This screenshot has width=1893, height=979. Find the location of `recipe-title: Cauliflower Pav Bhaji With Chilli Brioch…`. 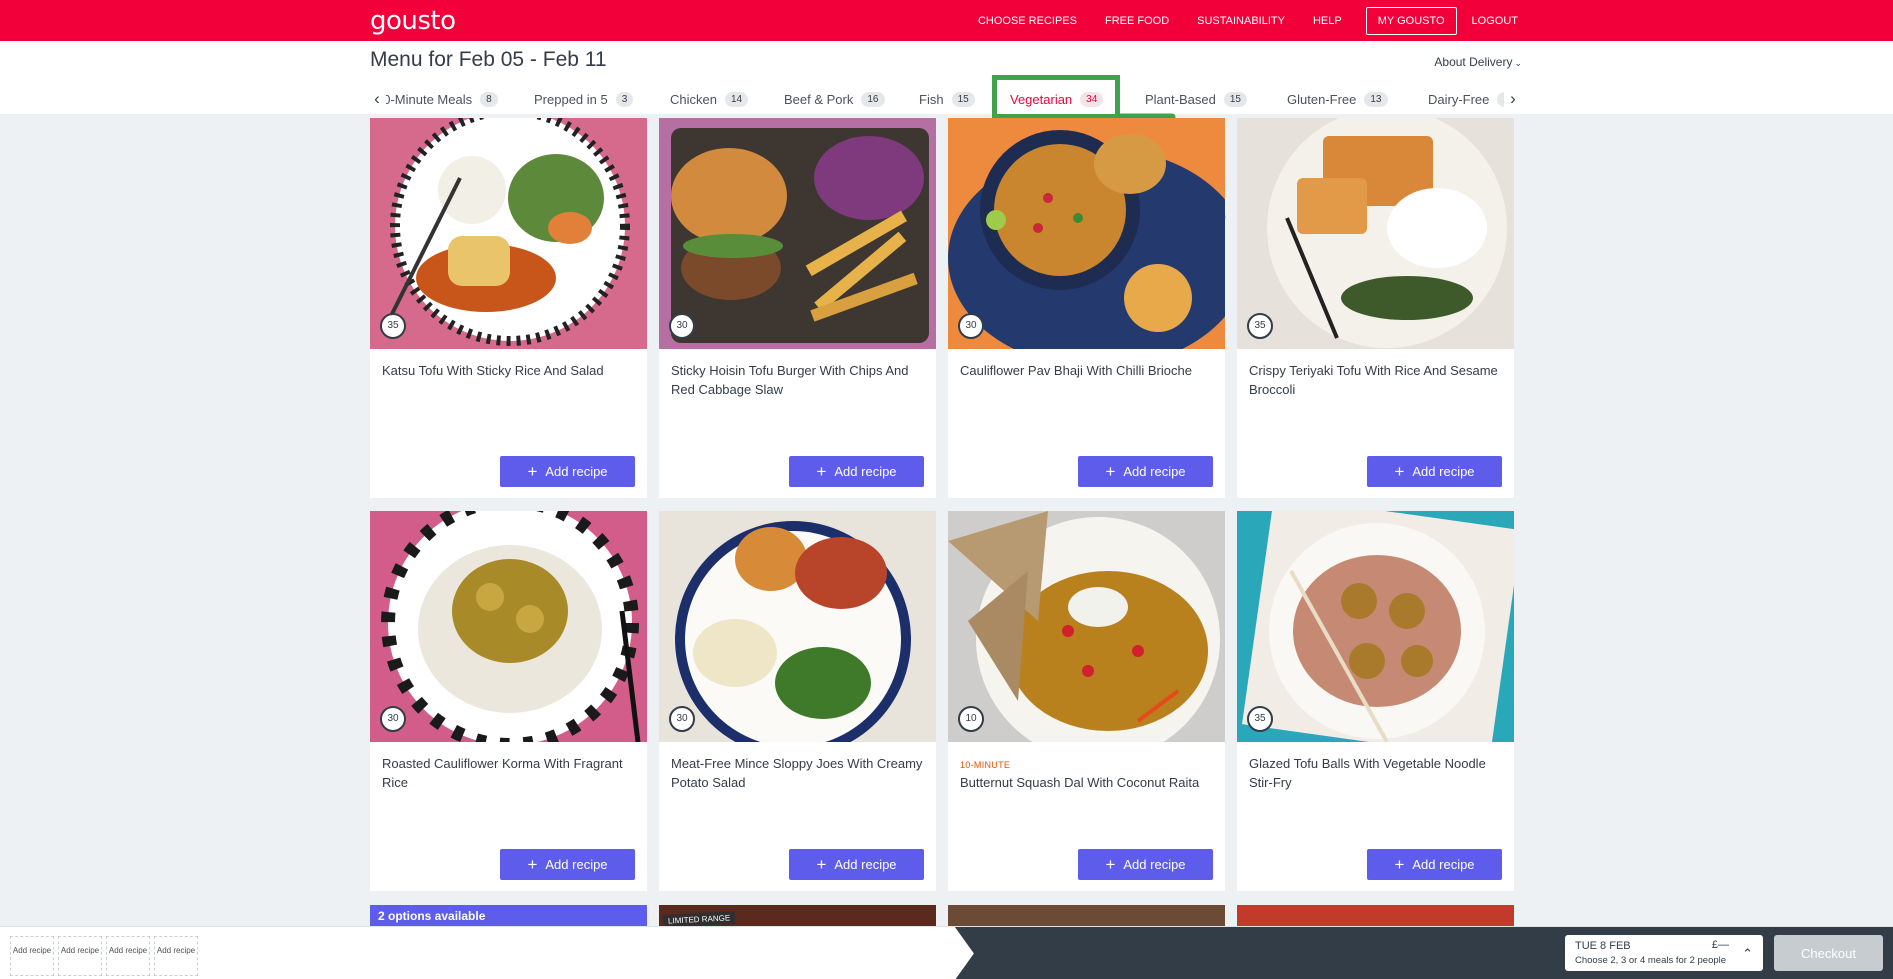

recipe-title: Cauliflower Pav Bhaji With Chilli Brioch… is located at coordinates (1087, 370).